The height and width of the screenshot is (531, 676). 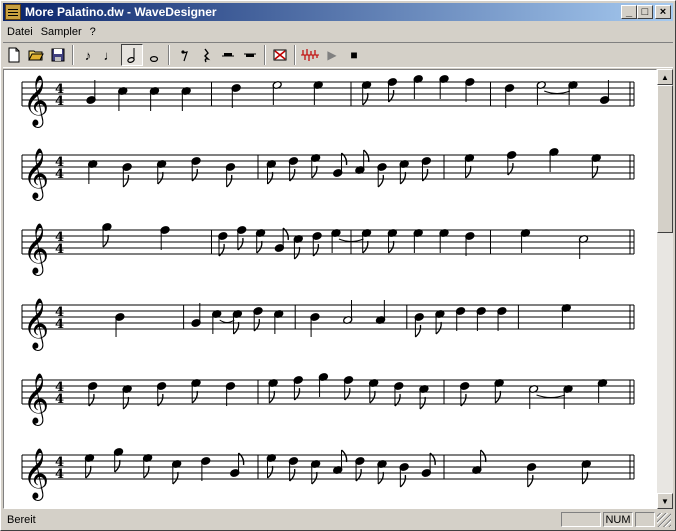 I want to click on minimize-button: _, so click(x=629, y=12).